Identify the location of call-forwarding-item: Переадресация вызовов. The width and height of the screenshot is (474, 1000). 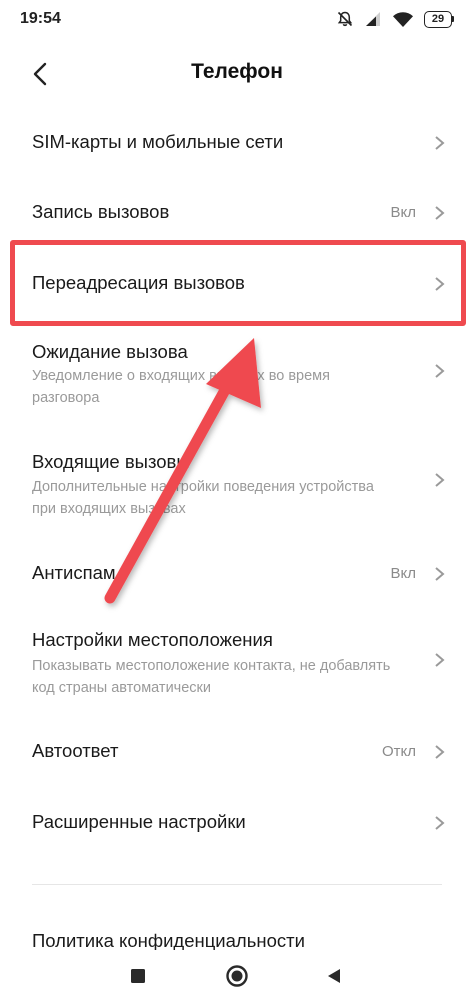
(237, 284).